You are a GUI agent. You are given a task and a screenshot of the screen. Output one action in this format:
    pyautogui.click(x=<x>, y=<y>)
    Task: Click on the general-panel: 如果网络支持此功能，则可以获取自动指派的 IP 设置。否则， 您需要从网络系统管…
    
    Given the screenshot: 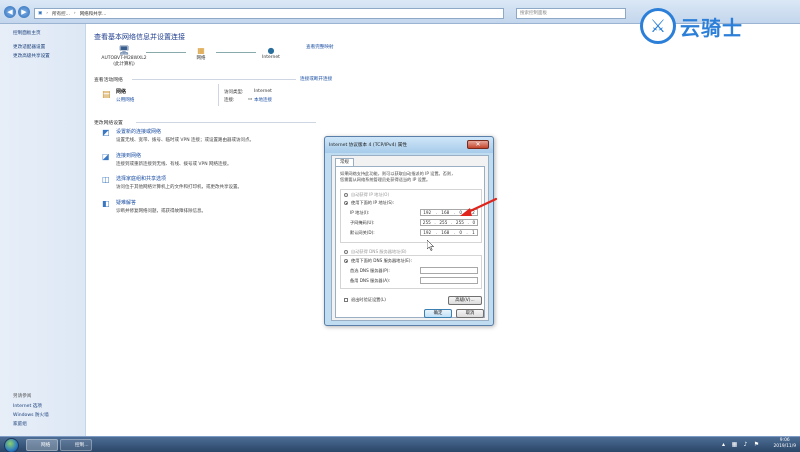 What is the action you would take?
    pyautogui.click(x=410, y=242)
    